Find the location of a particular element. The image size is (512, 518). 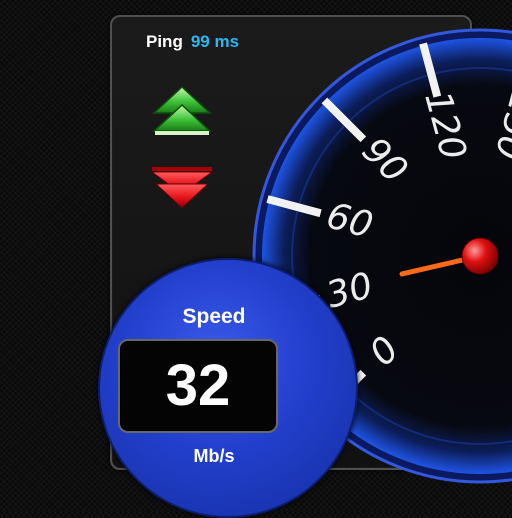

speed-label: Speed is located at coordinates (214, 316).